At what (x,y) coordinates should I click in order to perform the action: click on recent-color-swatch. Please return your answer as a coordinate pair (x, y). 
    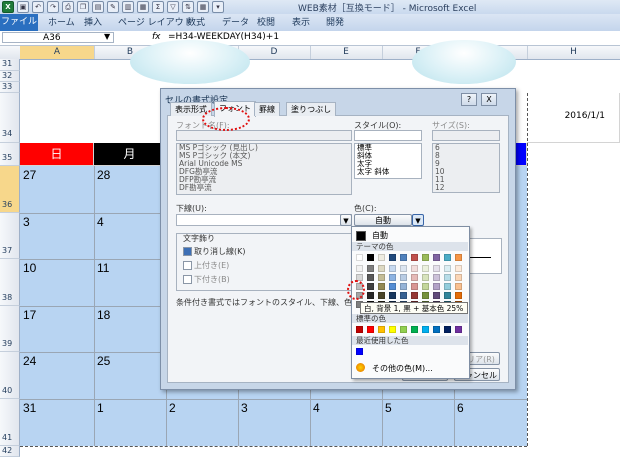
    Looking at the image, I should click on (359, 351).